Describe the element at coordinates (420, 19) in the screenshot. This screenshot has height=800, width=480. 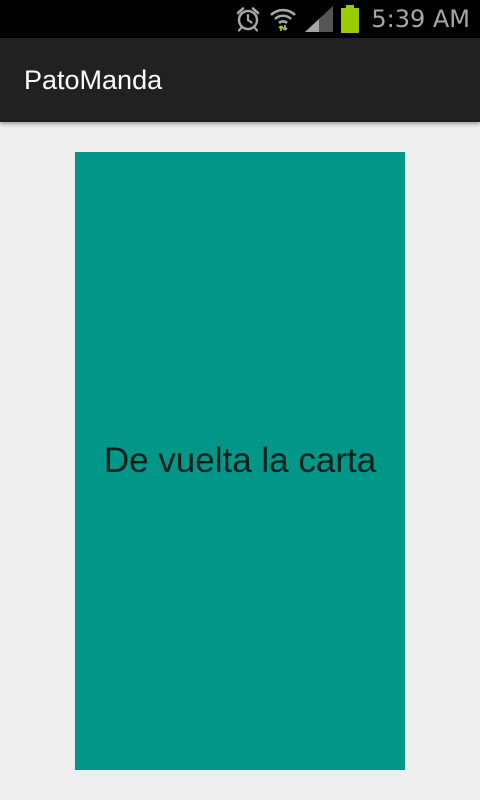
I see `status-time: 5:39 AM` at that location.